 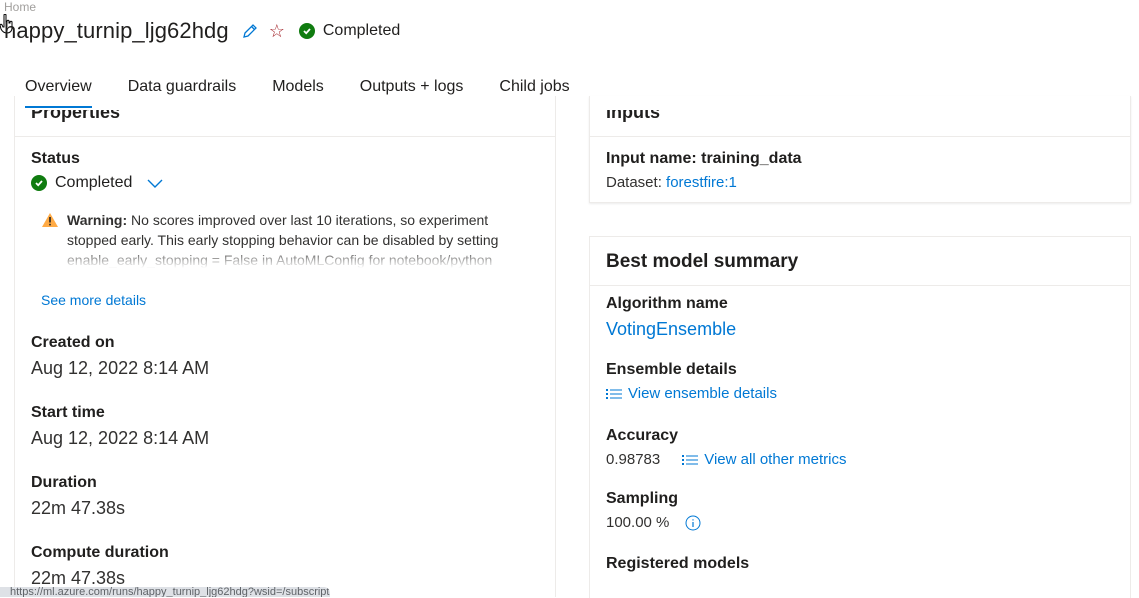 What do you see at coordinates (667, 303) in the screenshot?
I see `algorithm-label: Algorithm name` at bounding box center [667, 303].